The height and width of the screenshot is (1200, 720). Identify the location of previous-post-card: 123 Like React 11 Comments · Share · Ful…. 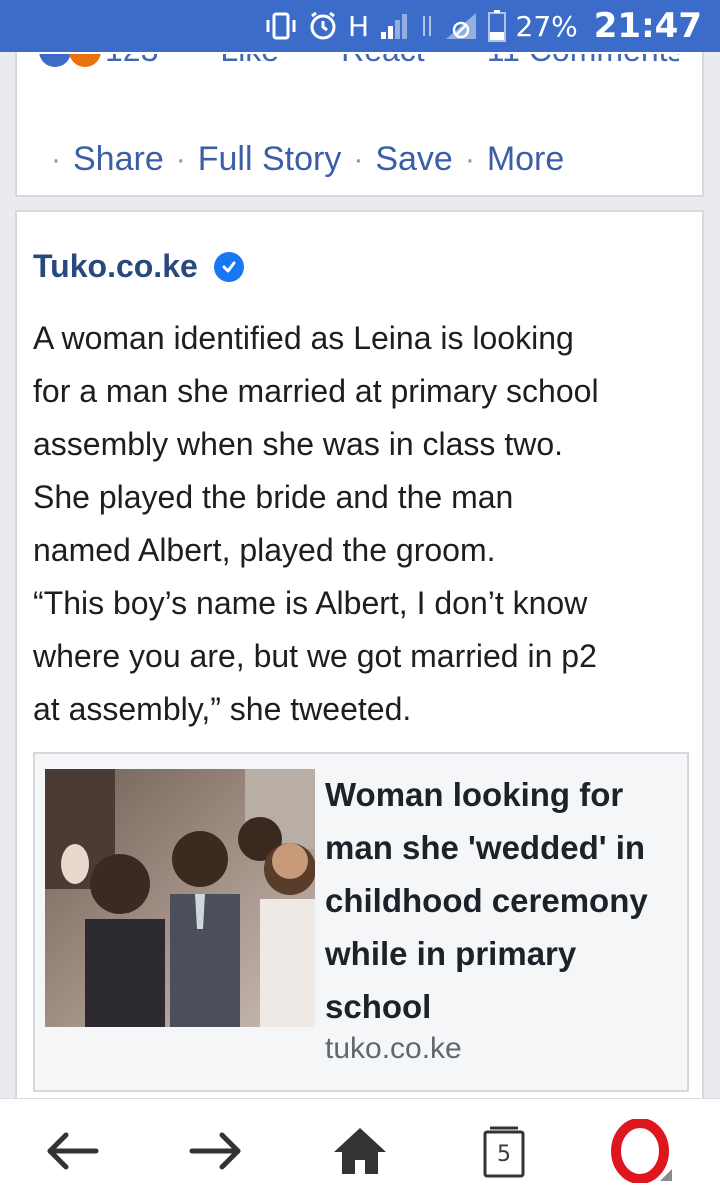
(359, 124).